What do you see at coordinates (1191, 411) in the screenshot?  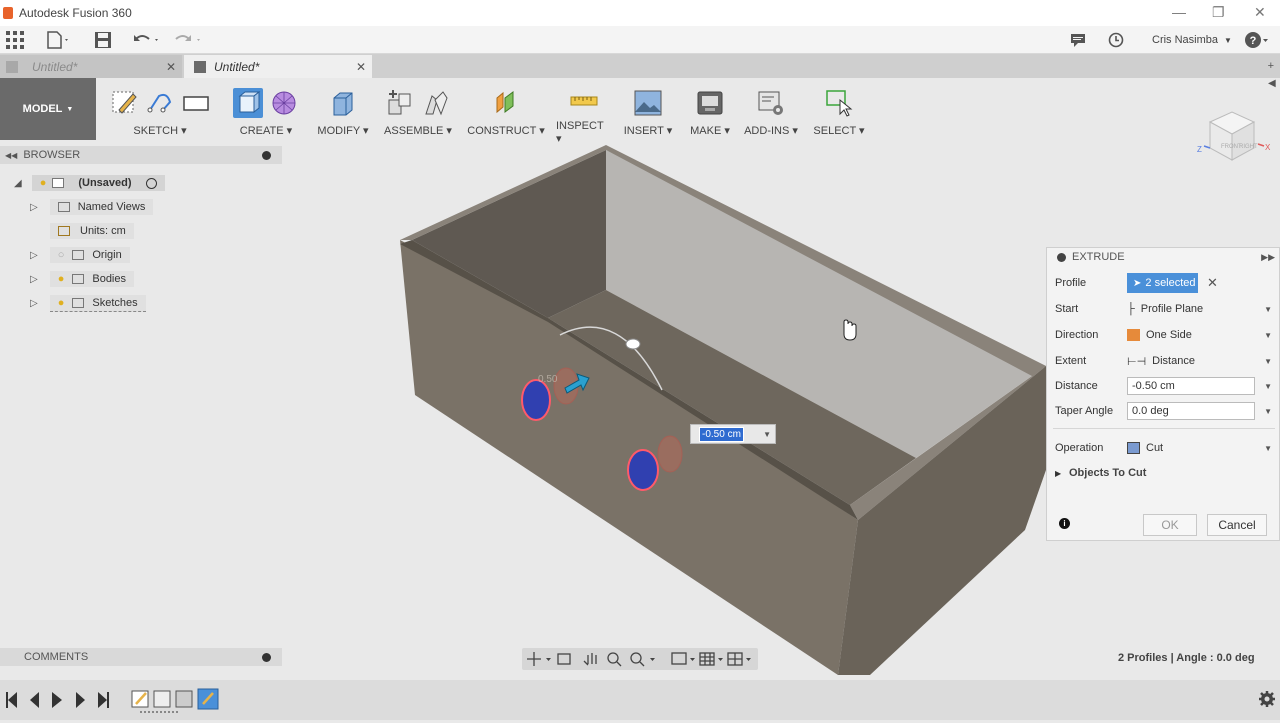 I see `taper-input: 0.0 deg` at bounding box center [1191, 411].